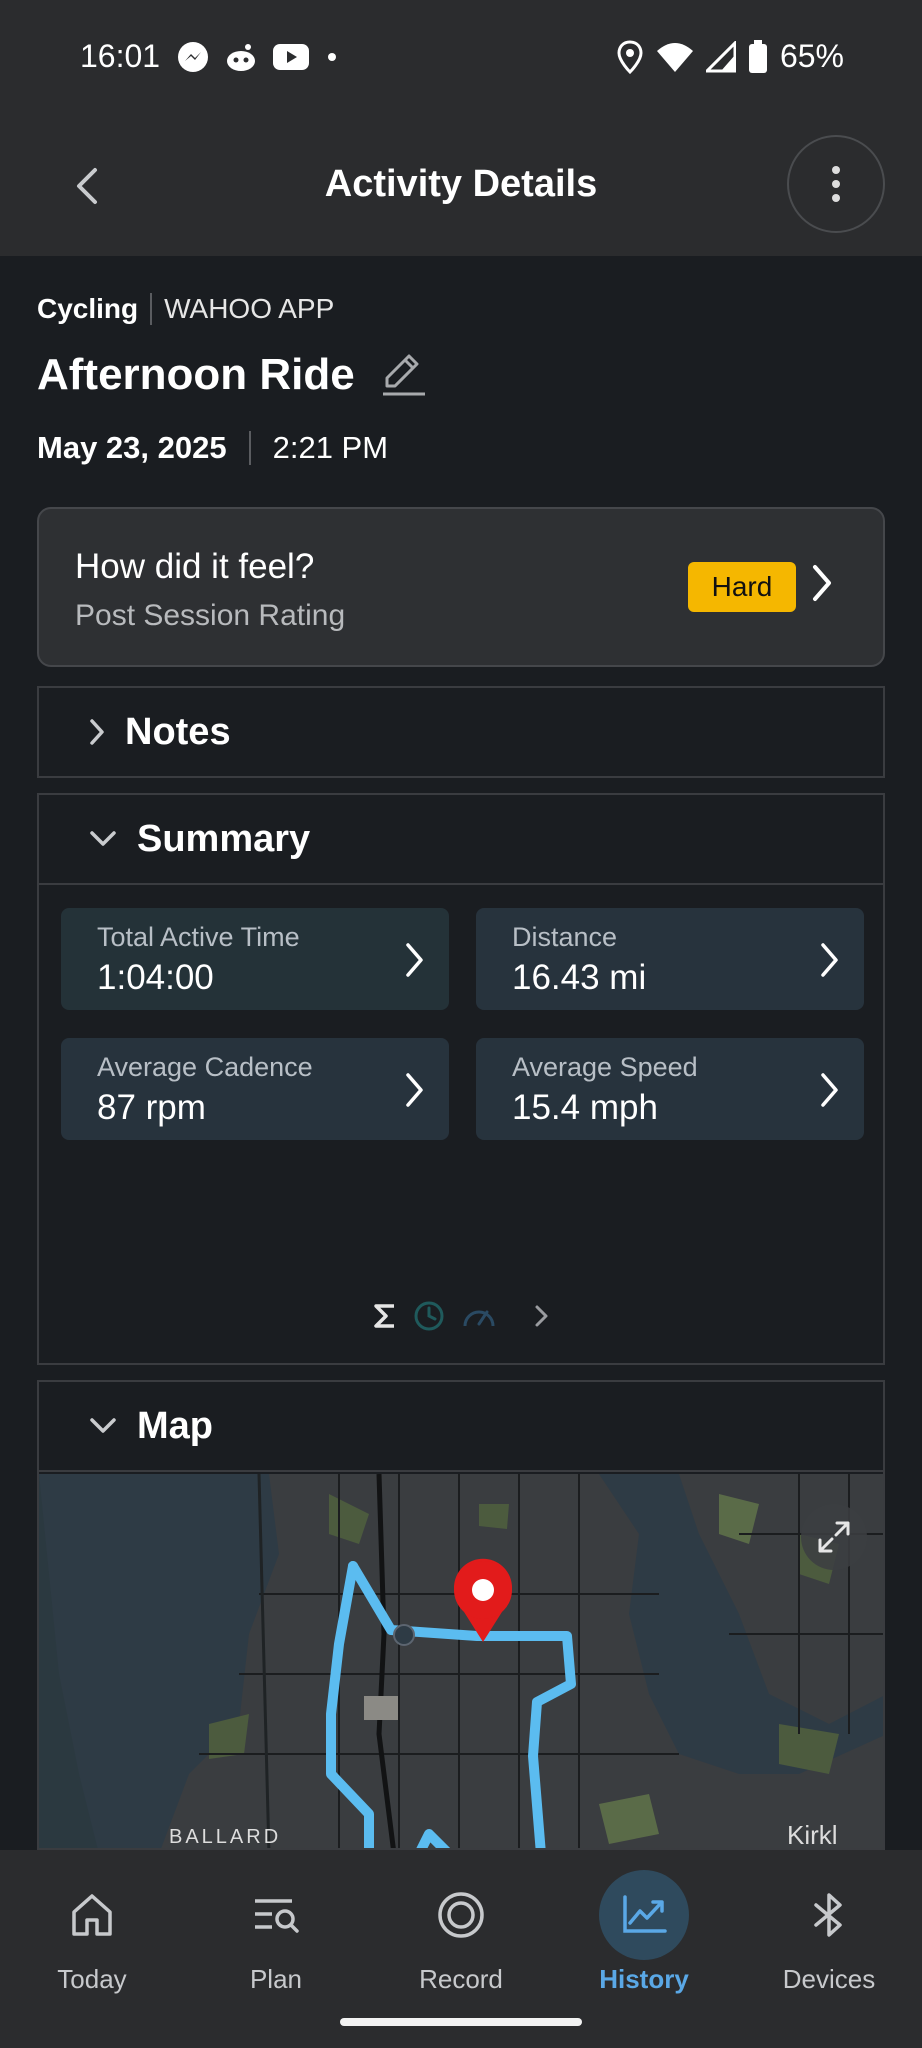 The width and height of the screenshot is (922, 2048). Describe the element at coordinates (92, 1979) in the screenshot. I see `nav-label: Today` at that location.